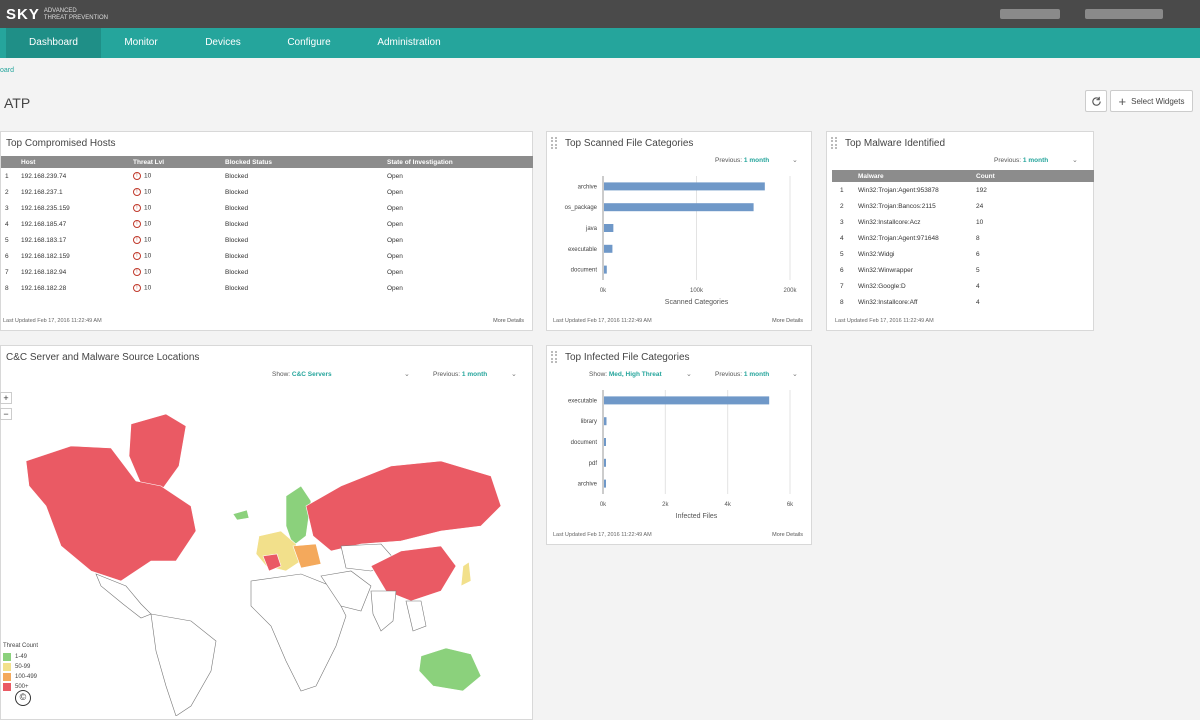  What do you see at coordinates (963, 270) in the screenshot?
I see `table-row: 6 Win32:Winwrapper 5` at bounding box center [963, 270].